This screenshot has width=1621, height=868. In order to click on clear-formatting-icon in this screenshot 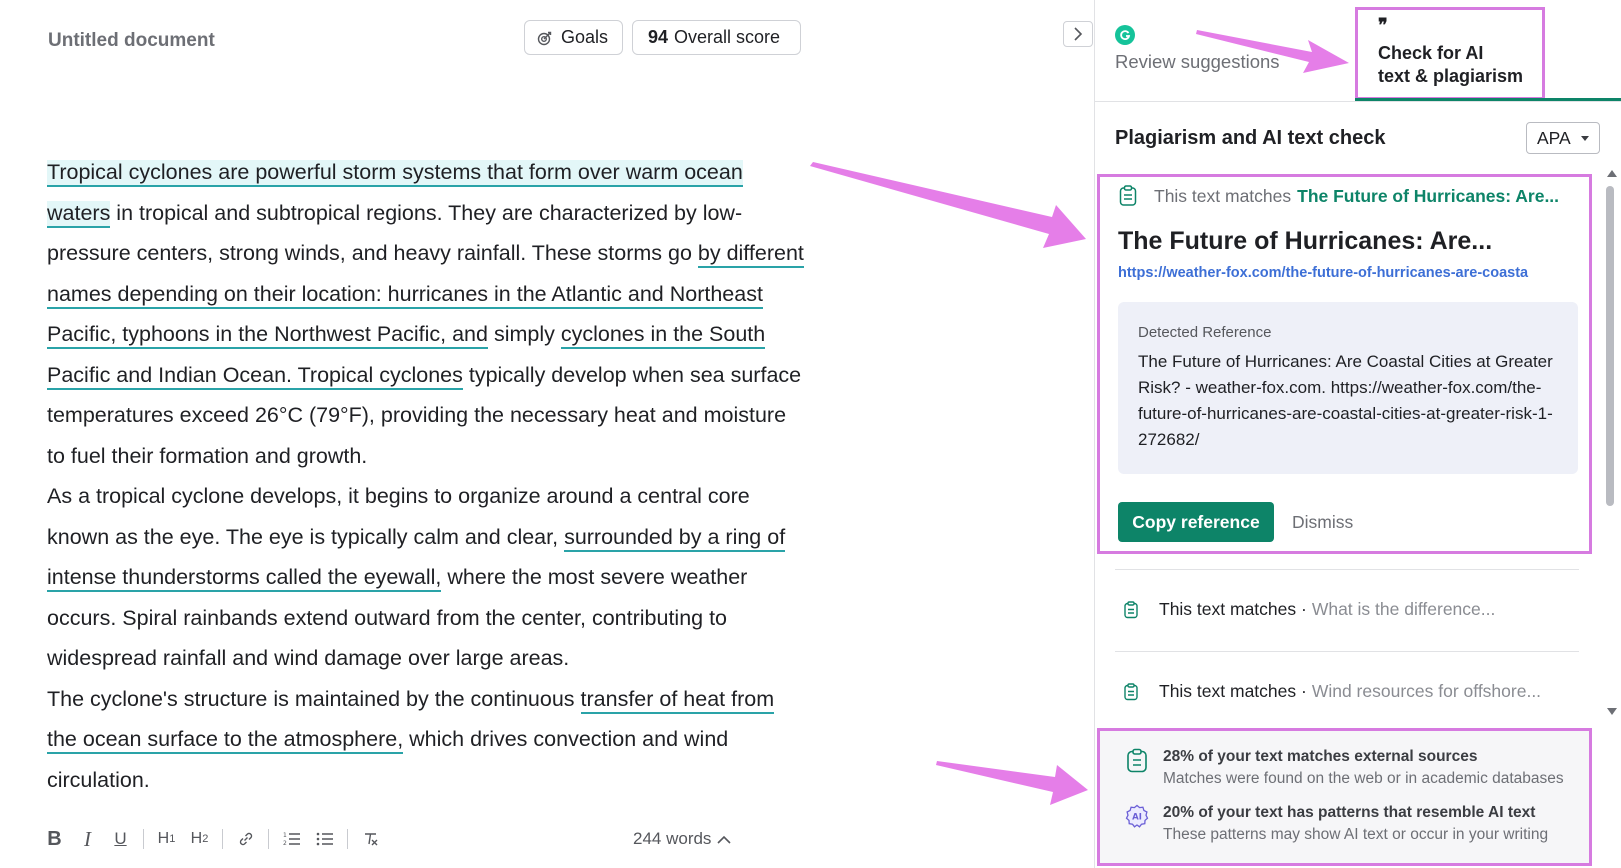, I will do `click(370, 839)`.